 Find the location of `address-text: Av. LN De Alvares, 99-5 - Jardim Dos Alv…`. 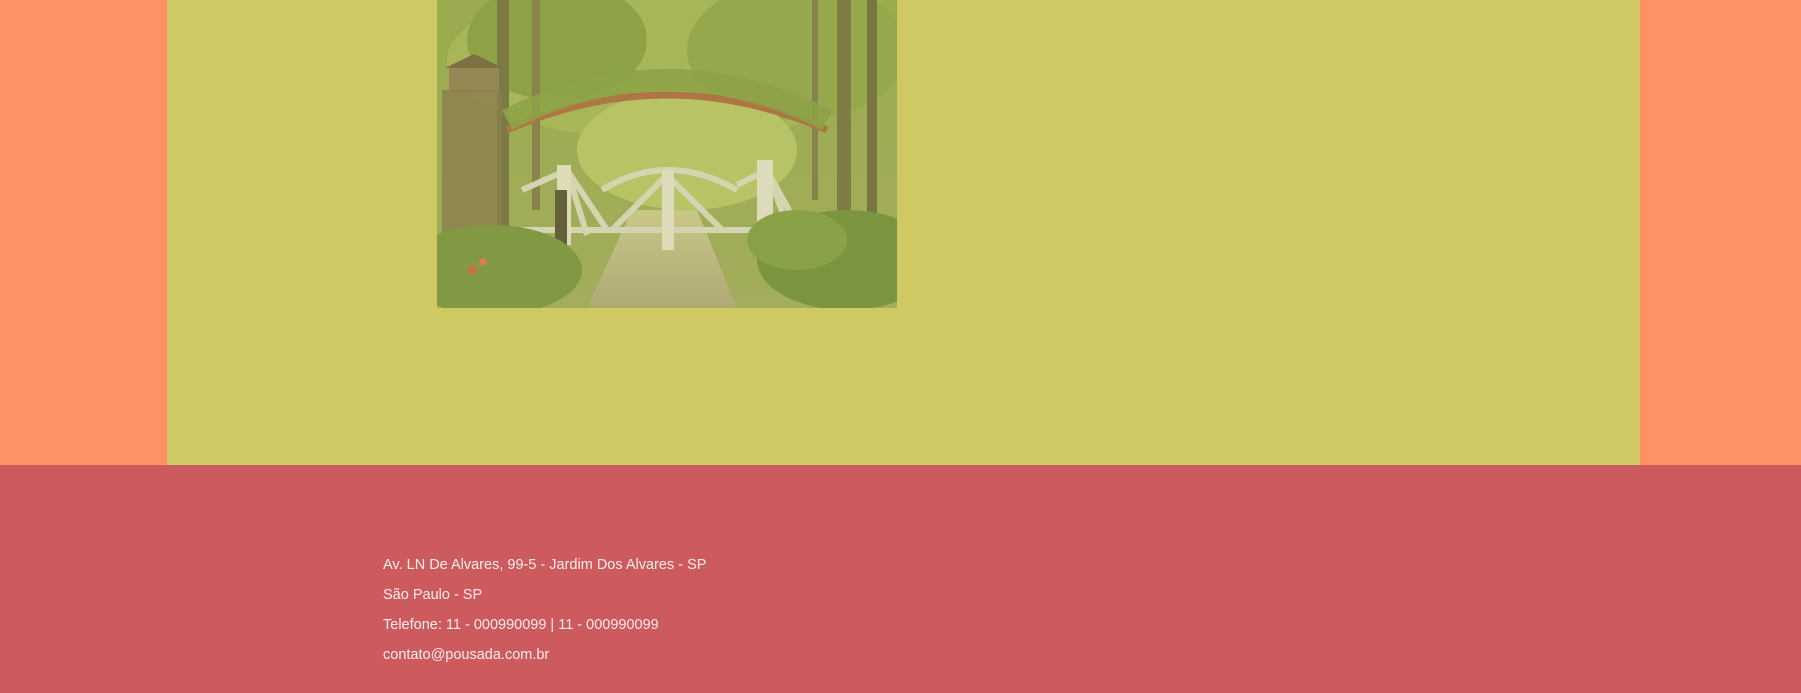

address-text: Av. LN De Alvares, 99-5 - Jardim Dos Alv… is located at coordinates (545, 565).